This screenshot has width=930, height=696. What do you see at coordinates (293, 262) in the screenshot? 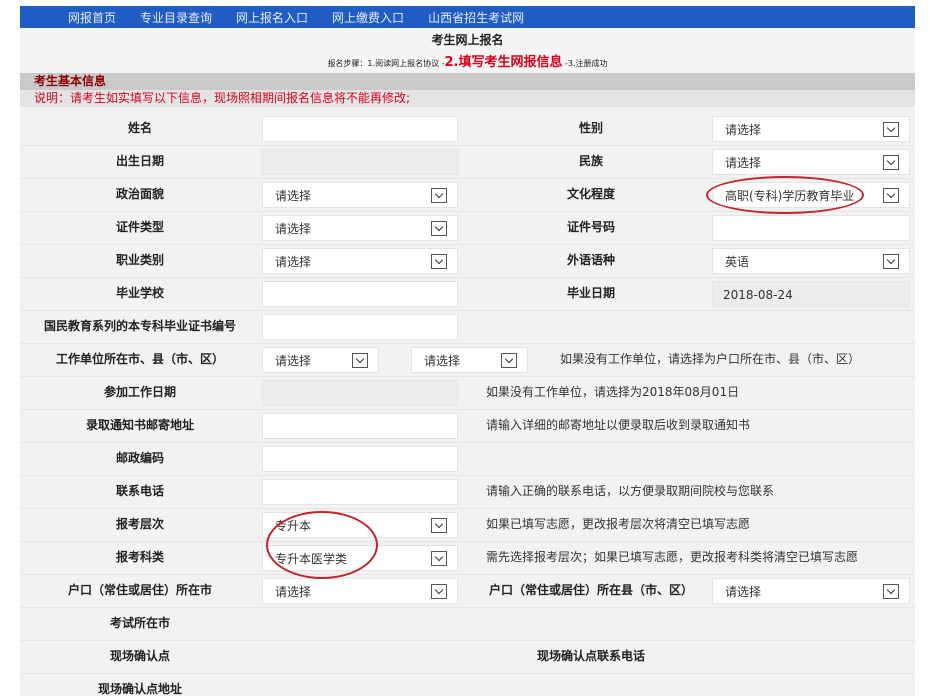
I see `job-value: 请选择` at bounding box center [293, 262].